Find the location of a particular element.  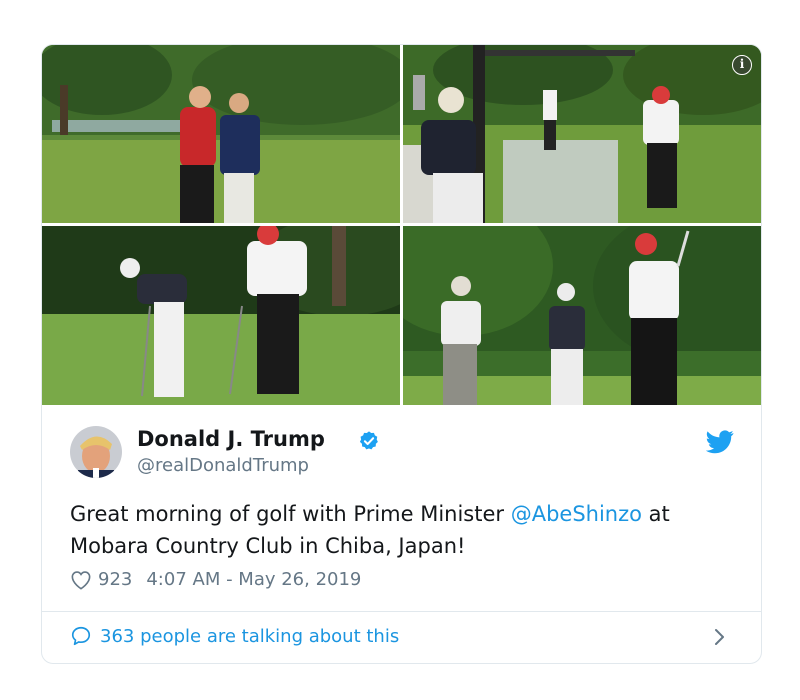

tweet-meta: 923 4:07 AM - May 26, 2019 is located at coordinates (215, 579).